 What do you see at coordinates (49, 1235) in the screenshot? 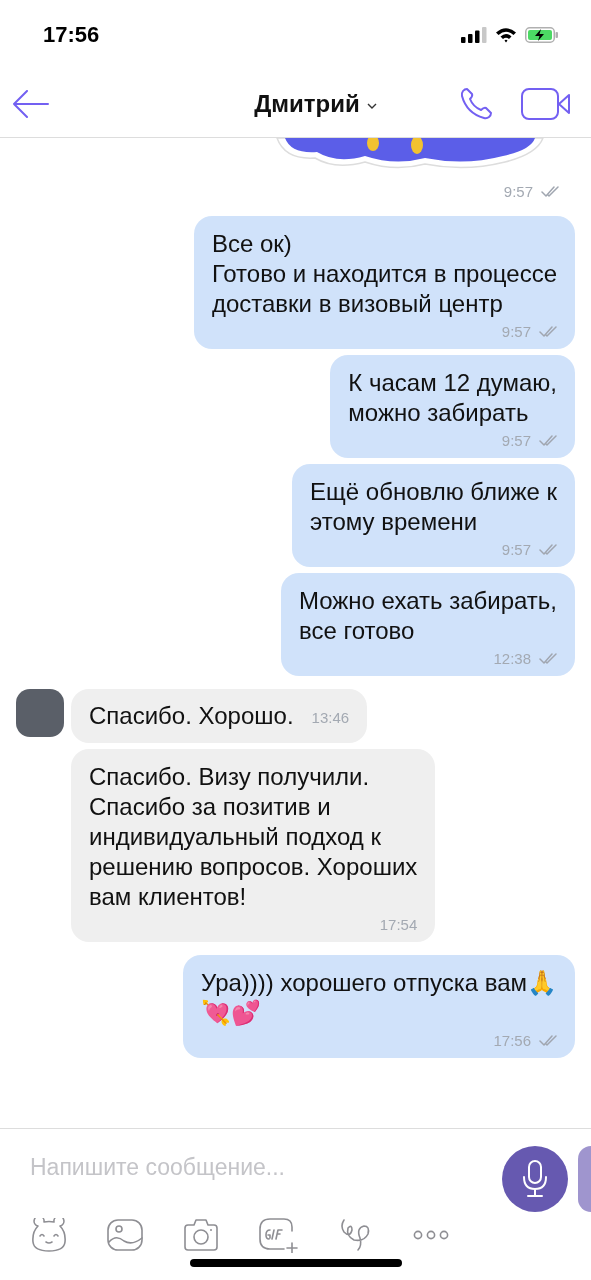
I see `bear-face-icon` at bounding box center [49, 1235].